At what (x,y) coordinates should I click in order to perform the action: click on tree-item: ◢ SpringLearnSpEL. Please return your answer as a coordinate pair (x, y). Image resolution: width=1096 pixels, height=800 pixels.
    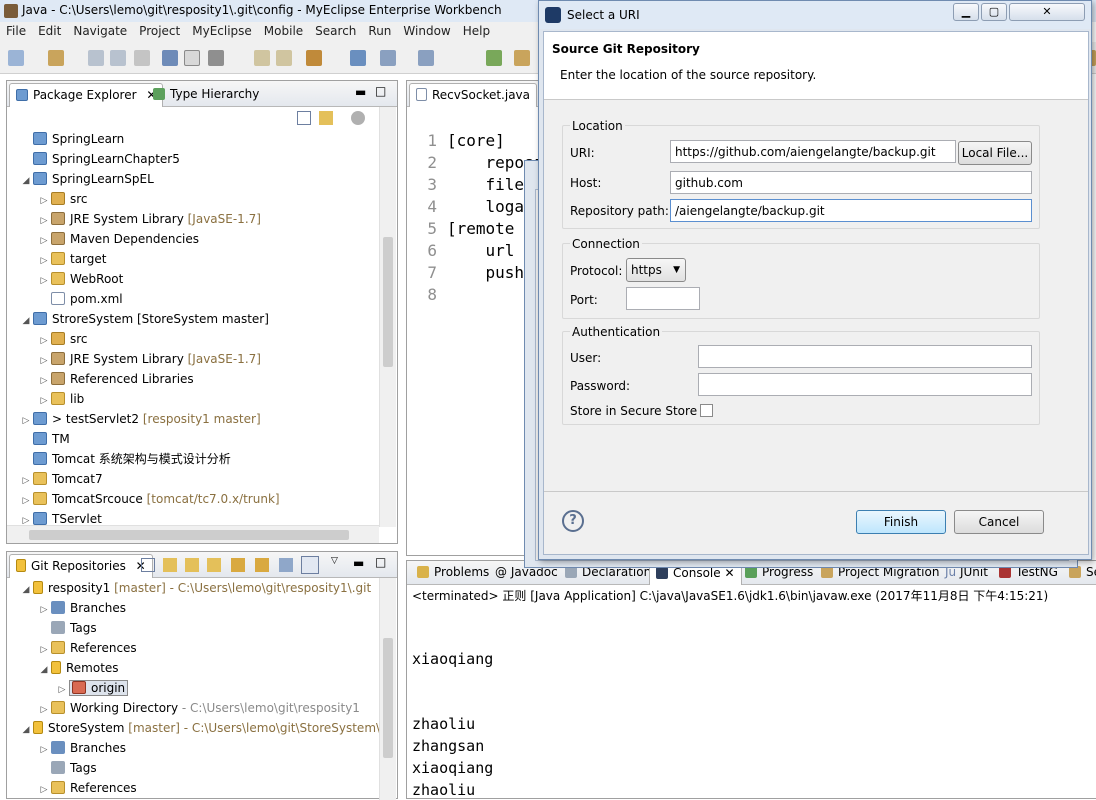
    Looking at the image, I should click on (86, 179).